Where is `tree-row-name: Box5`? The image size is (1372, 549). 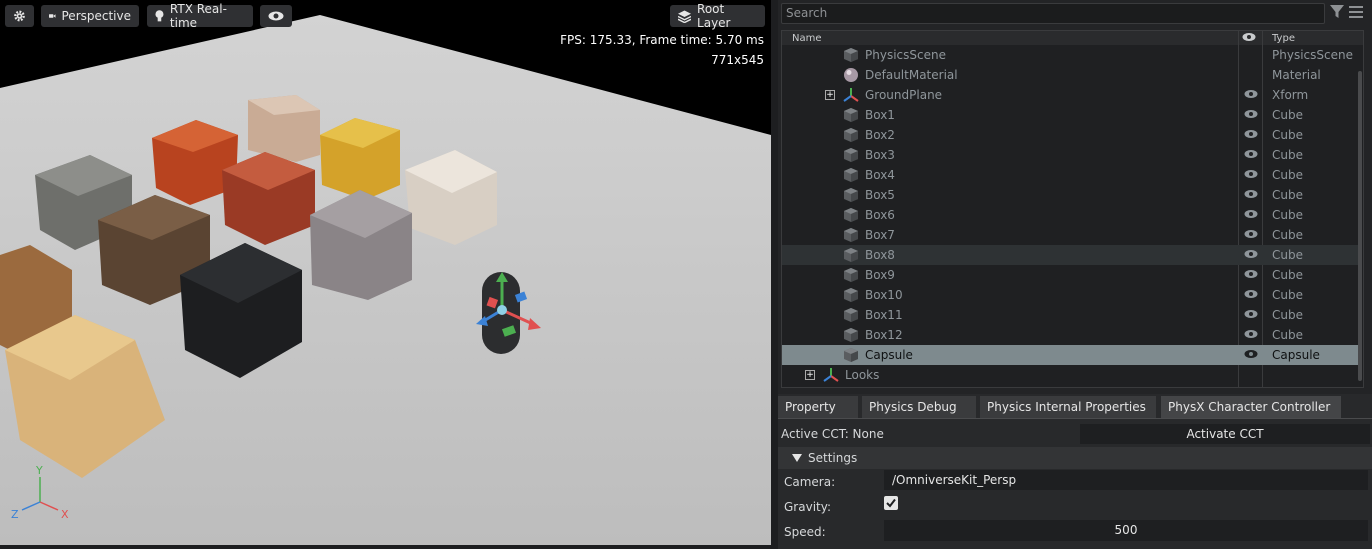
tree-row-name: Box5 is located at coordinates (880, 195).